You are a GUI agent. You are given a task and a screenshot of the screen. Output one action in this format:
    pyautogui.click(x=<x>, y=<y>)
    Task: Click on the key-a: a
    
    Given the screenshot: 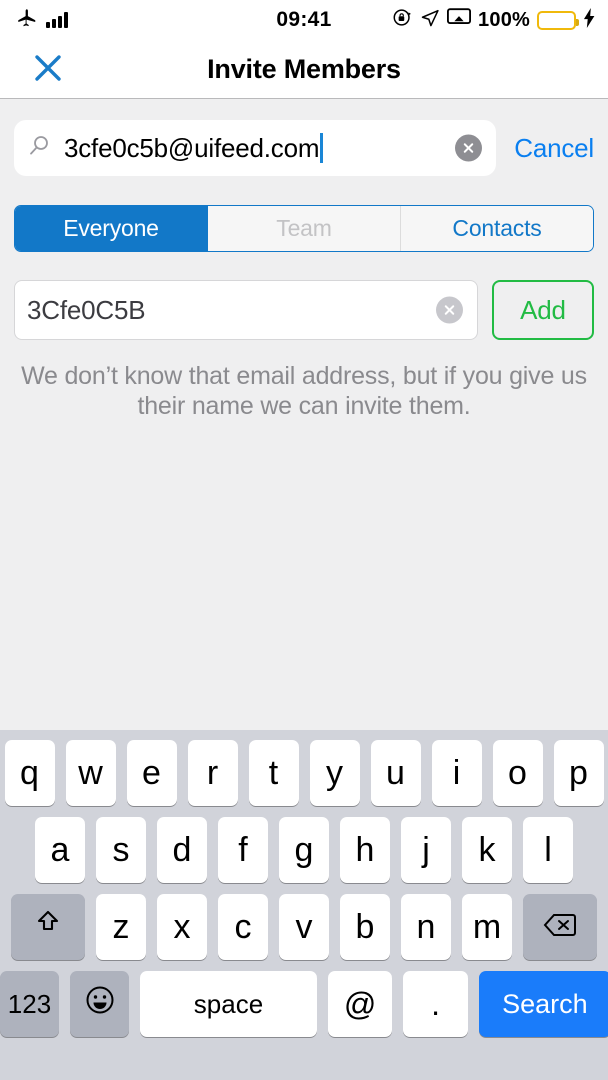 What is the action you would take?
    pyautogui.click(x=60, y=850)
    